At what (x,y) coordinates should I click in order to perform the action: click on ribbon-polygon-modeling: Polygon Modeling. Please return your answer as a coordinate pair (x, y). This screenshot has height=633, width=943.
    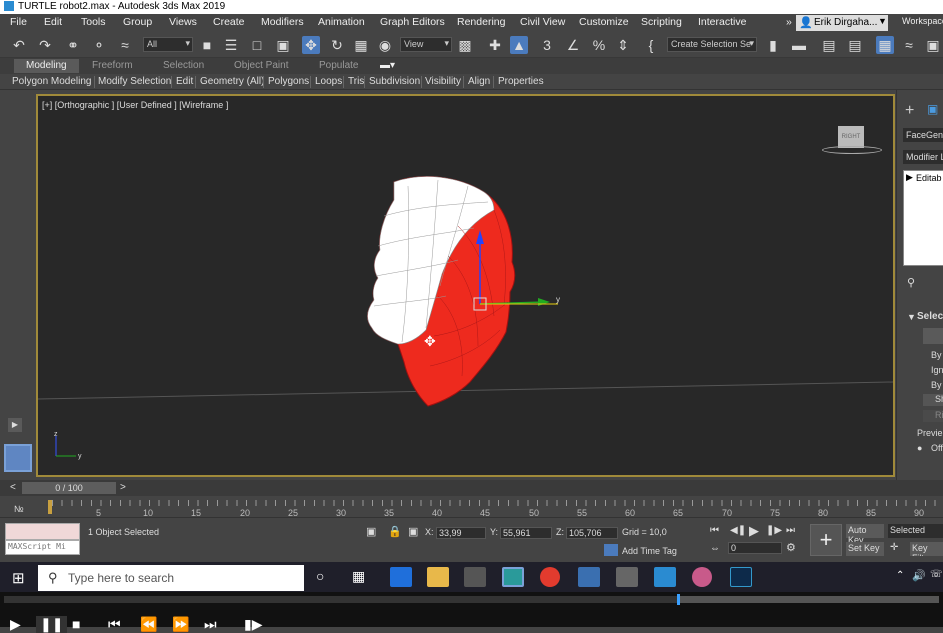
    Looking at the image, I should click on (52, 81).